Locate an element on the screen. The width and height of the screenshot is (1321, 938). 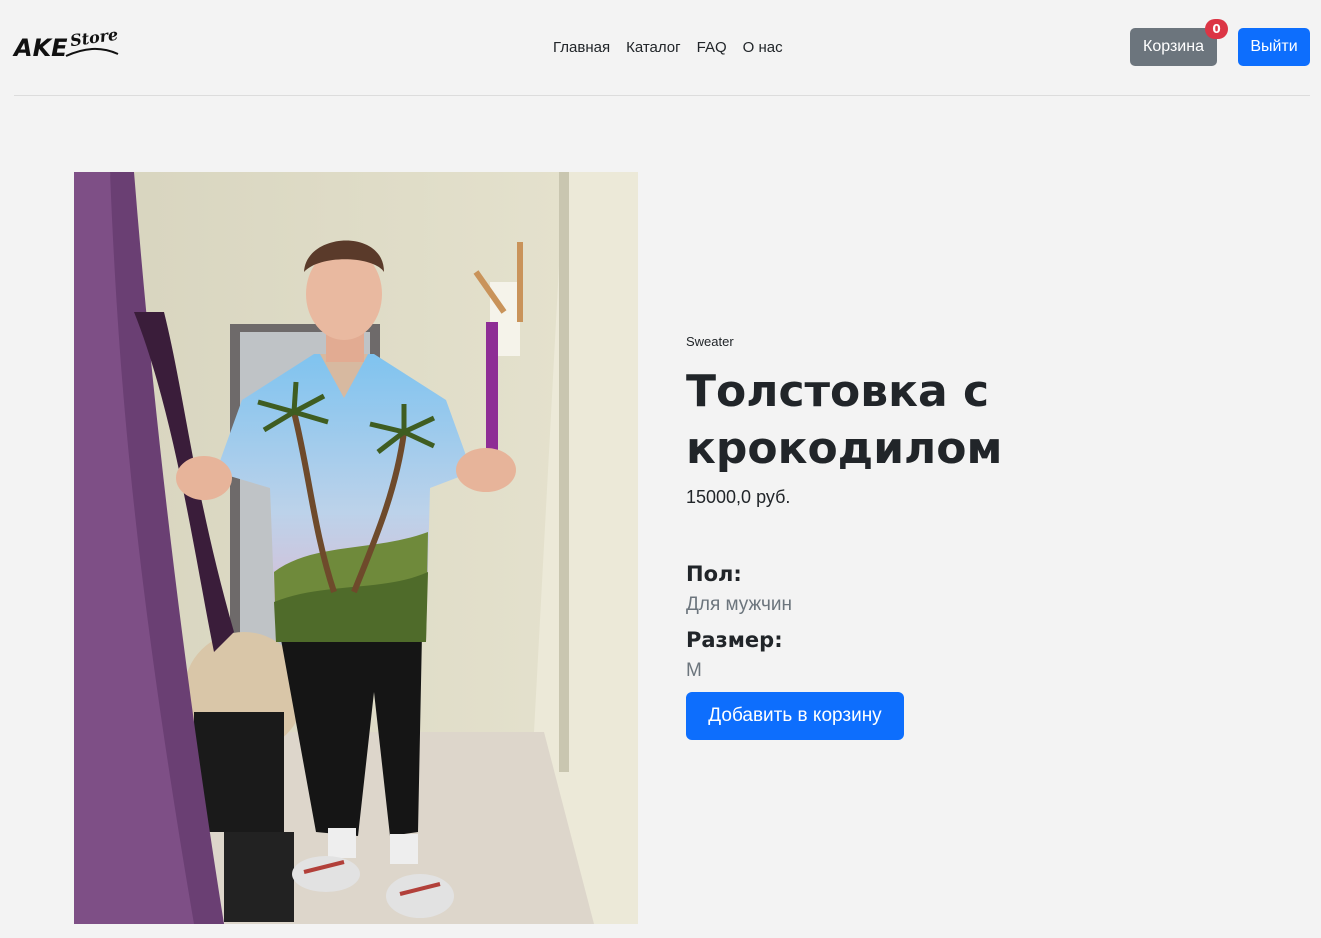
nav-link-faq: FAQ is located at coordinates (712, 48).